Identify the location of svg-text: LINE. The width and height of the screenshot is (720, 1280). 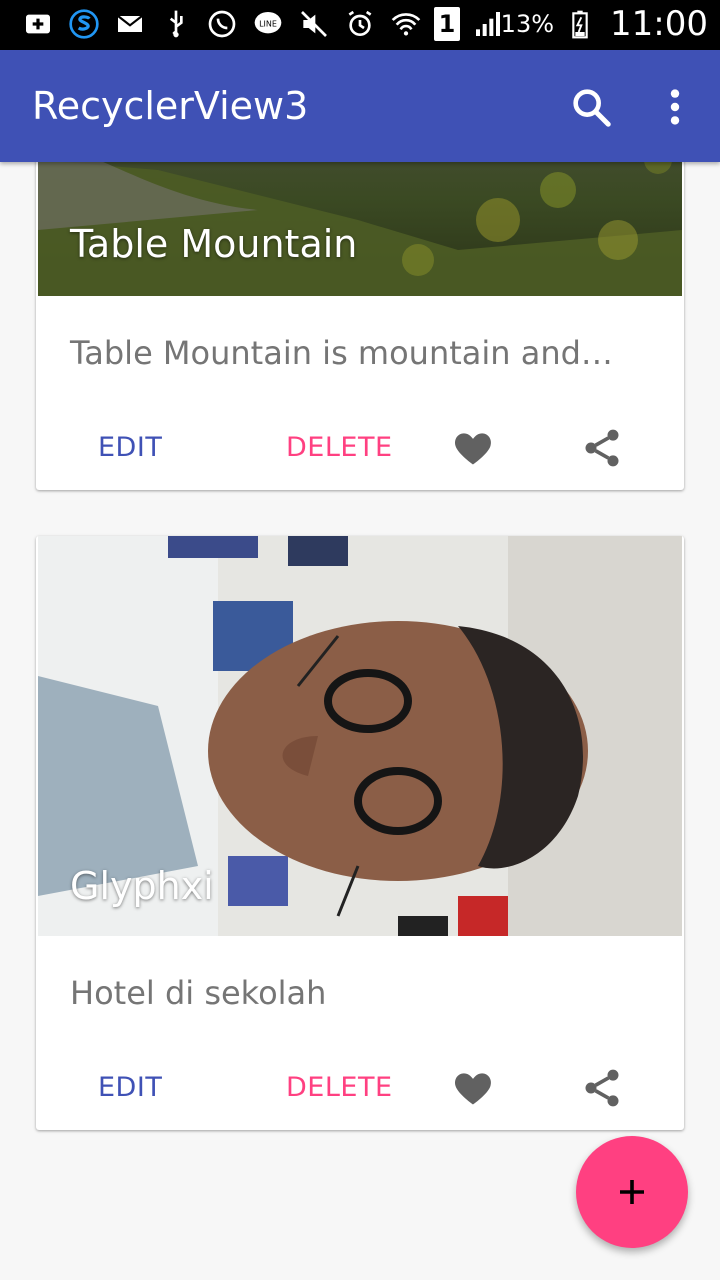
(268, 24).